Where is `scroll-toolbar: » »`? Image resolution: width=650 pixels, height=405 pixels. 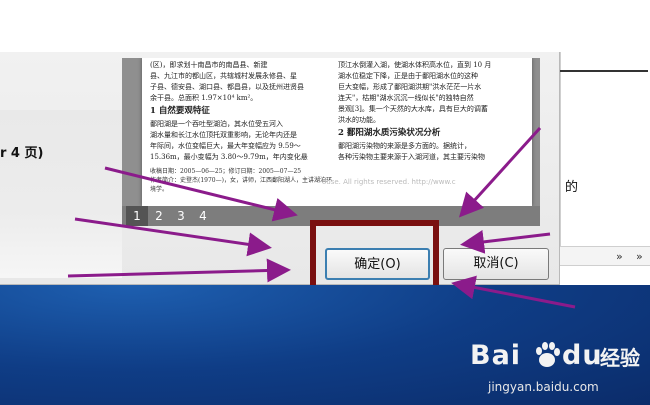
scroll-toolbar: » » is located at coordinates (605, 256).